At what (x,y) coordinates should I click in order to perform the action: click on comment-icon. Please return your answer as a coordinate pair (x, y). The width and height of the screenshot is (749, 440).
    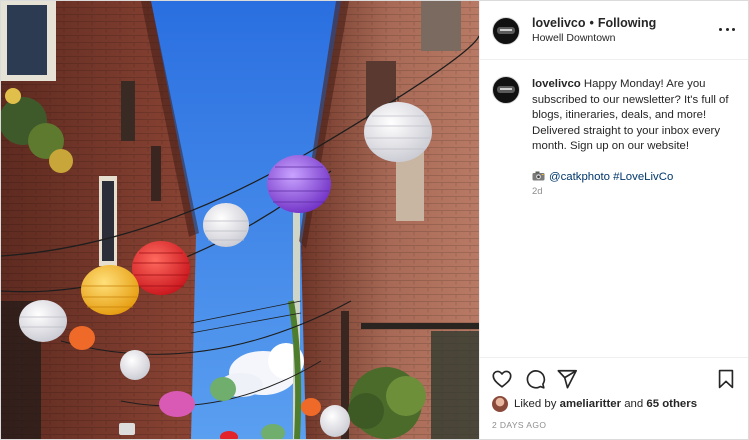
    Looking at the image, I should click on (535, 379).